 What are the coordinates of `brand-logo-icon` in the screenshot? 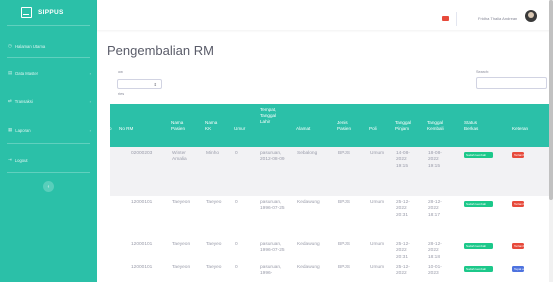 It's located at (26, 12).